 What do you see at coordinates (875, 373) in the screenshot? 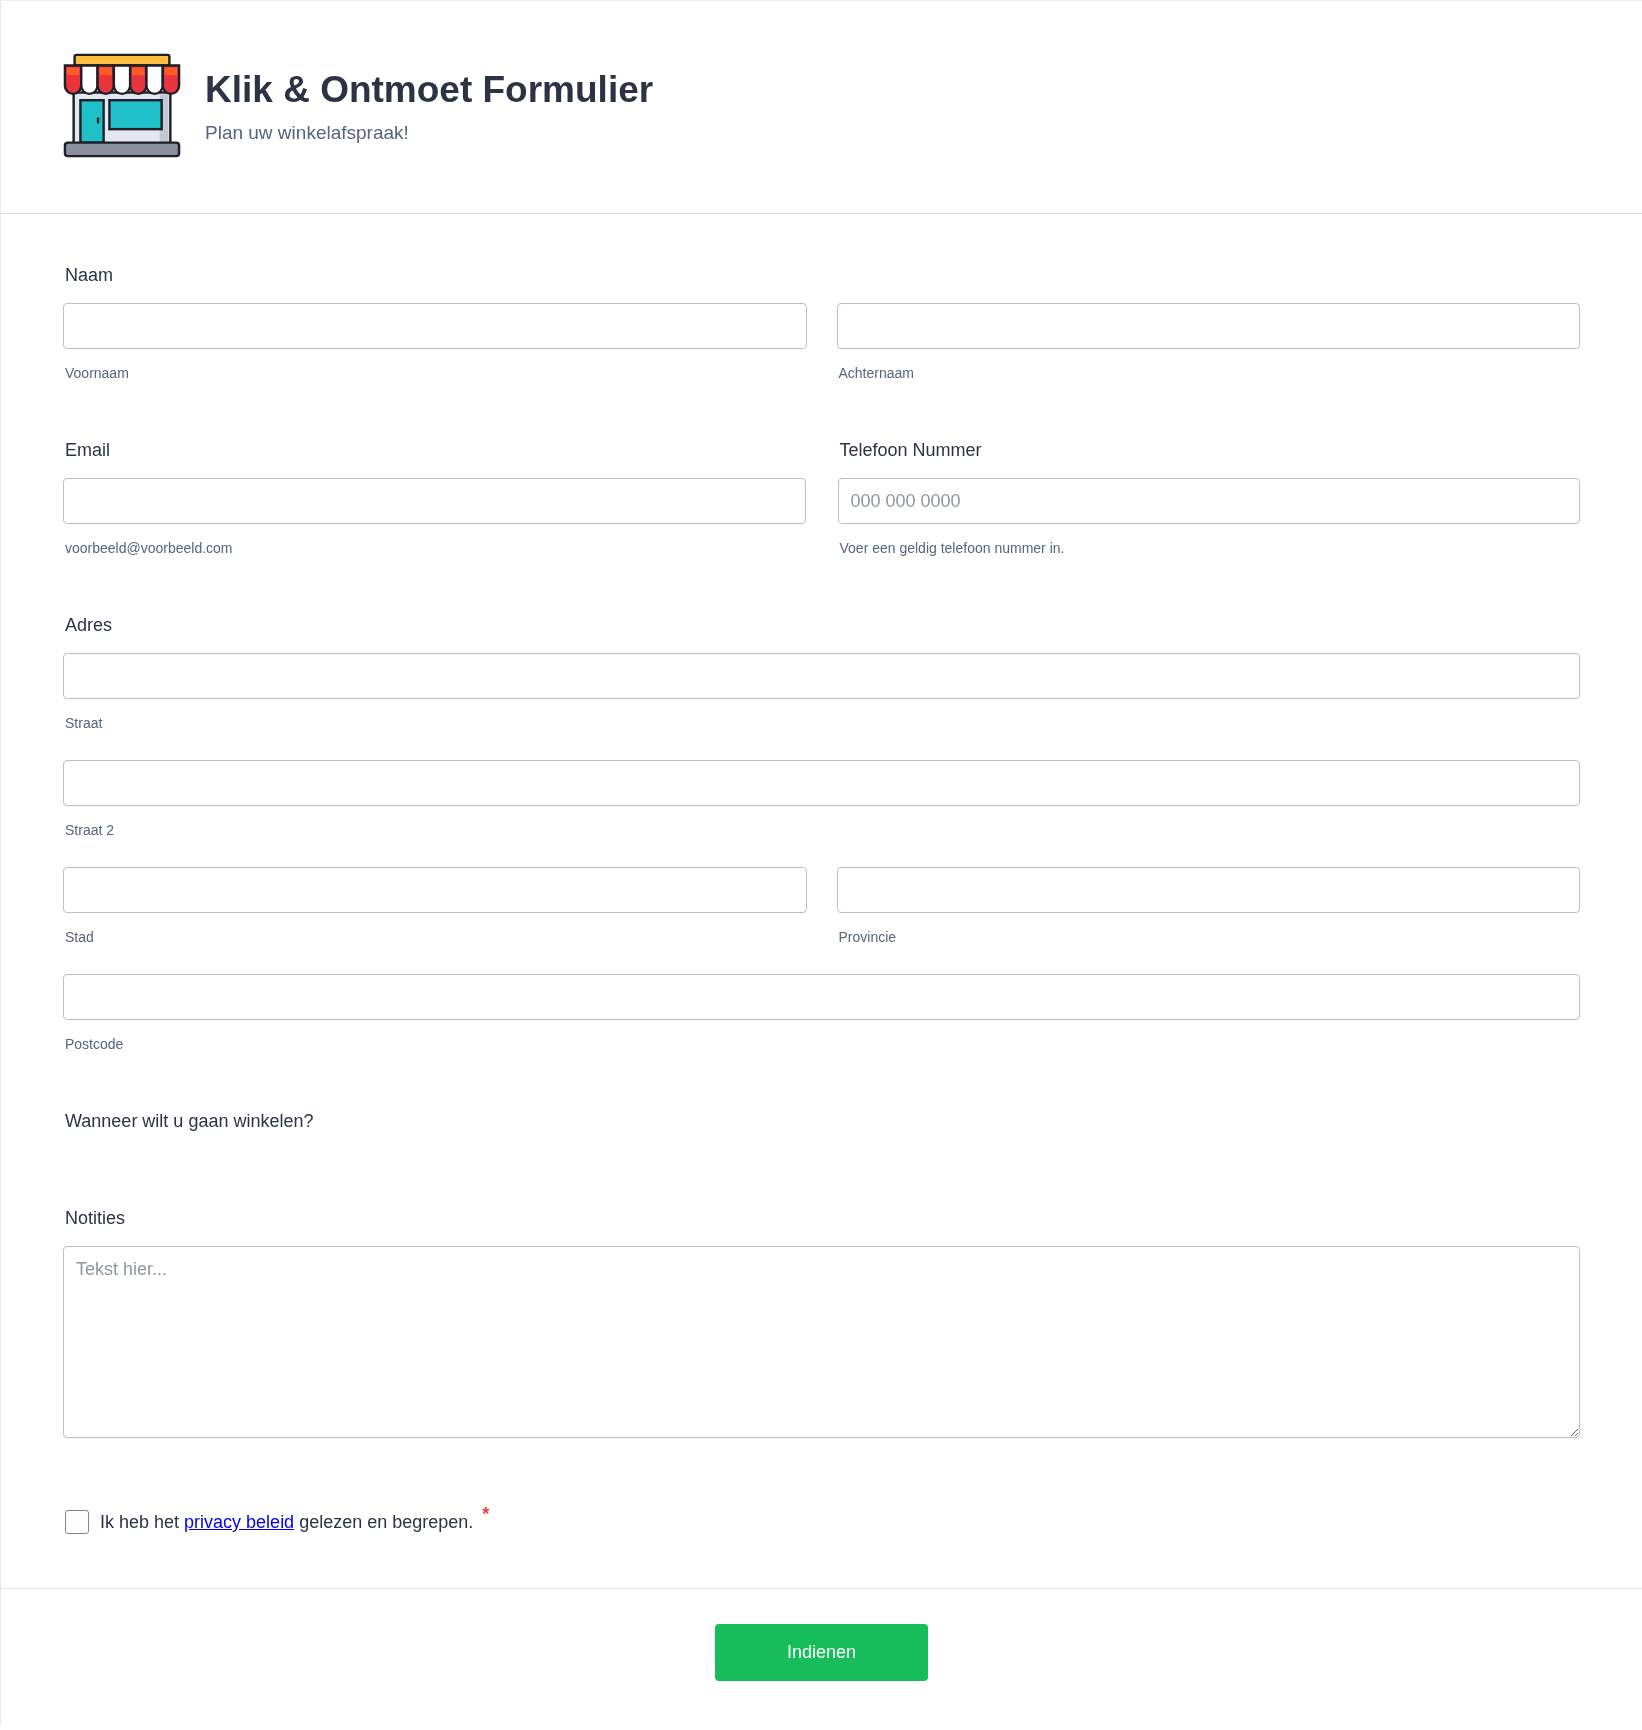
I see `field-hint: Achternaam` at bounding box center [875, 373].